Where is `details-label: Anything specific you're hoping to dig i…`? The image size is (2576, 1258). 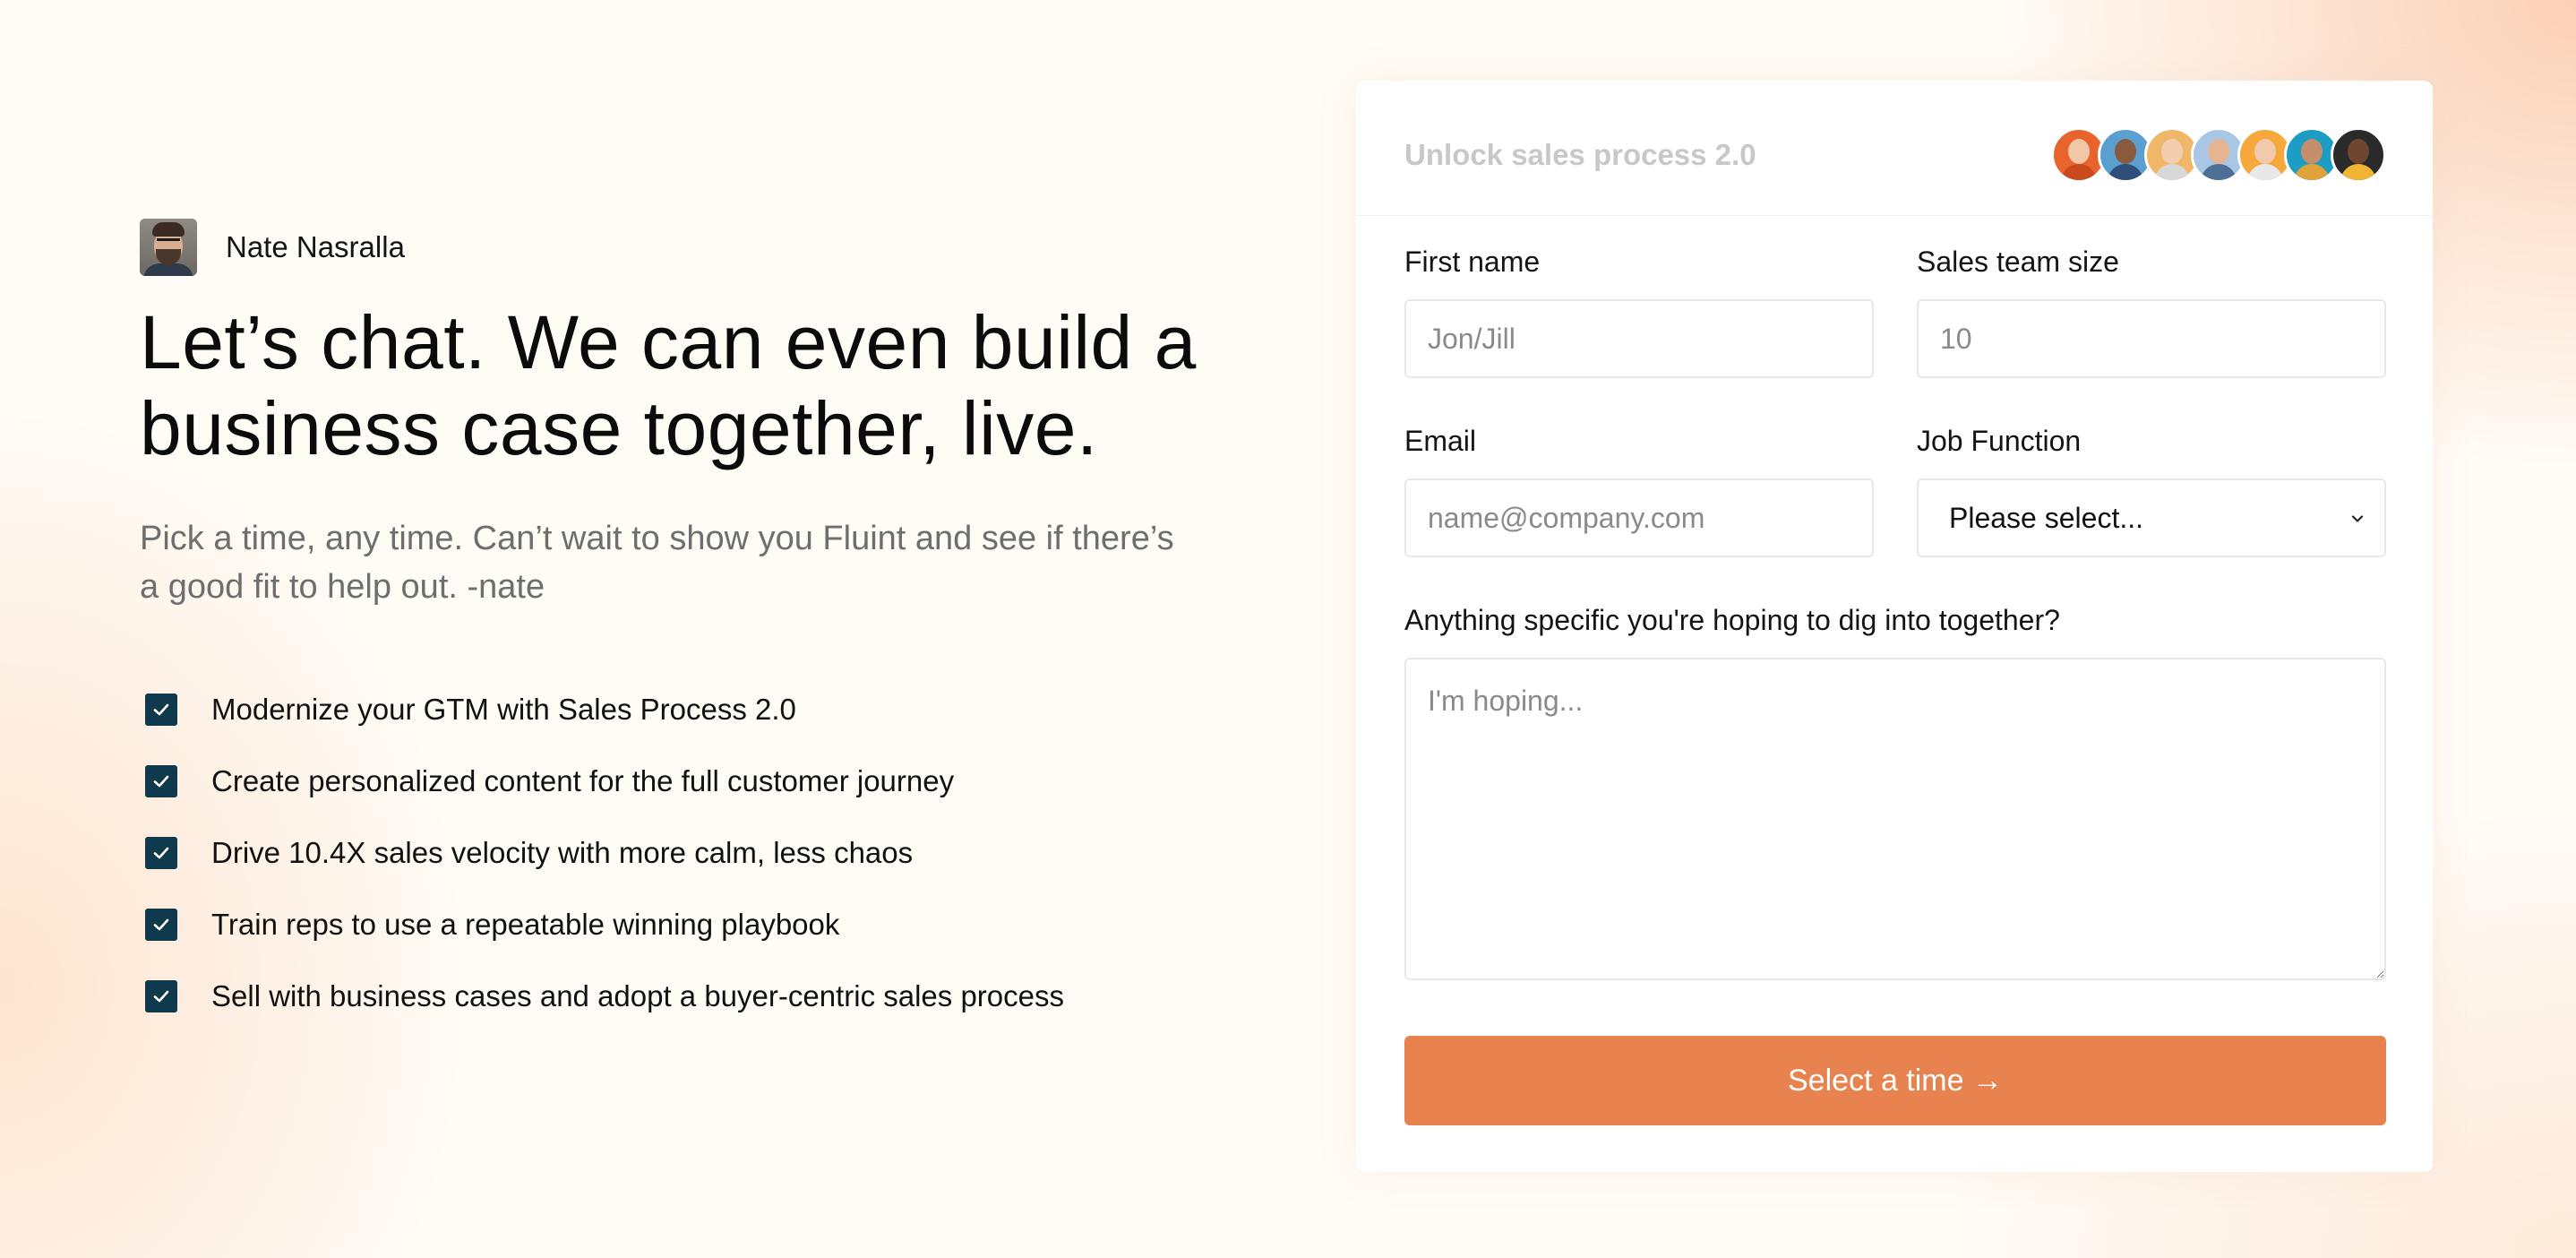
details-label: Anything specific you're hoping to dig i… is located at coordinates (1732, 620).